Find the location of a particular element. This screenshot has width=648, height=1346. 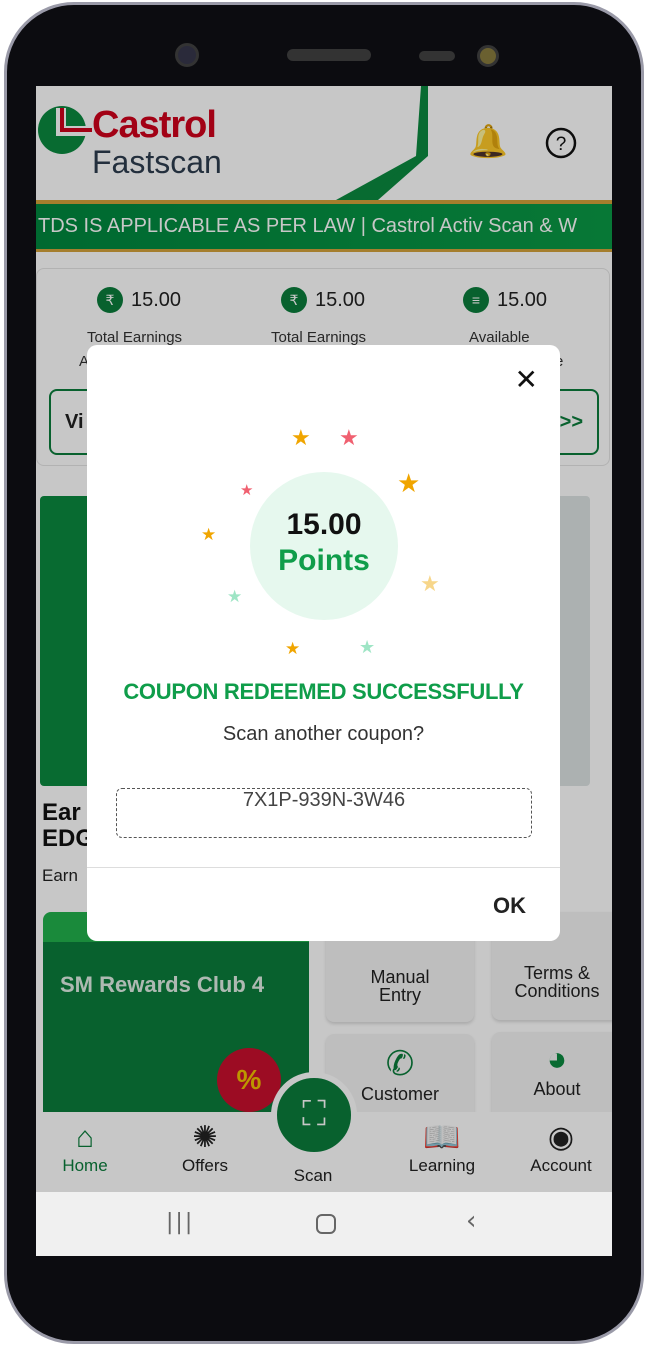

dialog-question: Scan another coupon? is located at coordinates (323, 734).